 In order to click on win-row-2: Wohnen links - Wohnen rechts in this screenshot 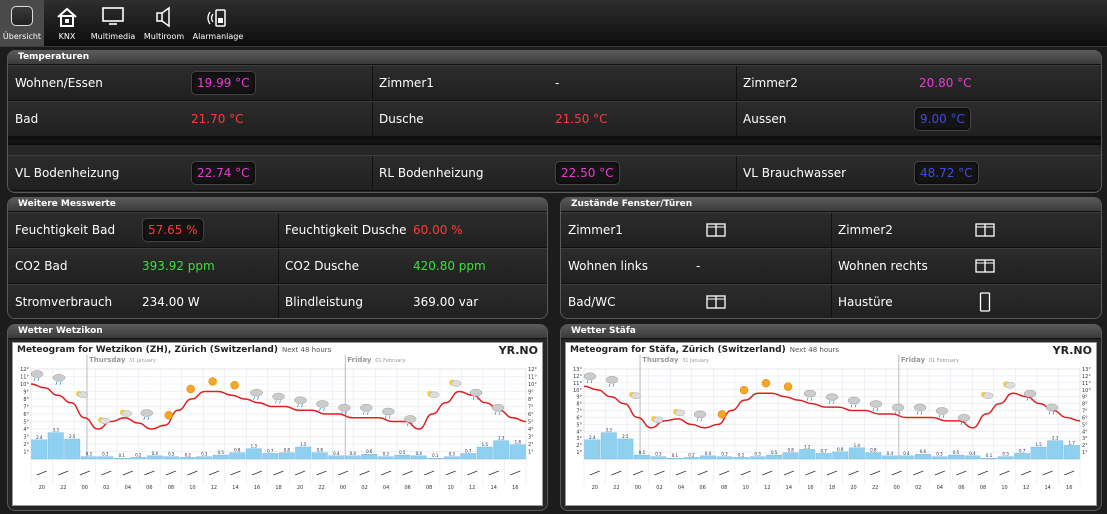, I will do `click(831, 266)`.